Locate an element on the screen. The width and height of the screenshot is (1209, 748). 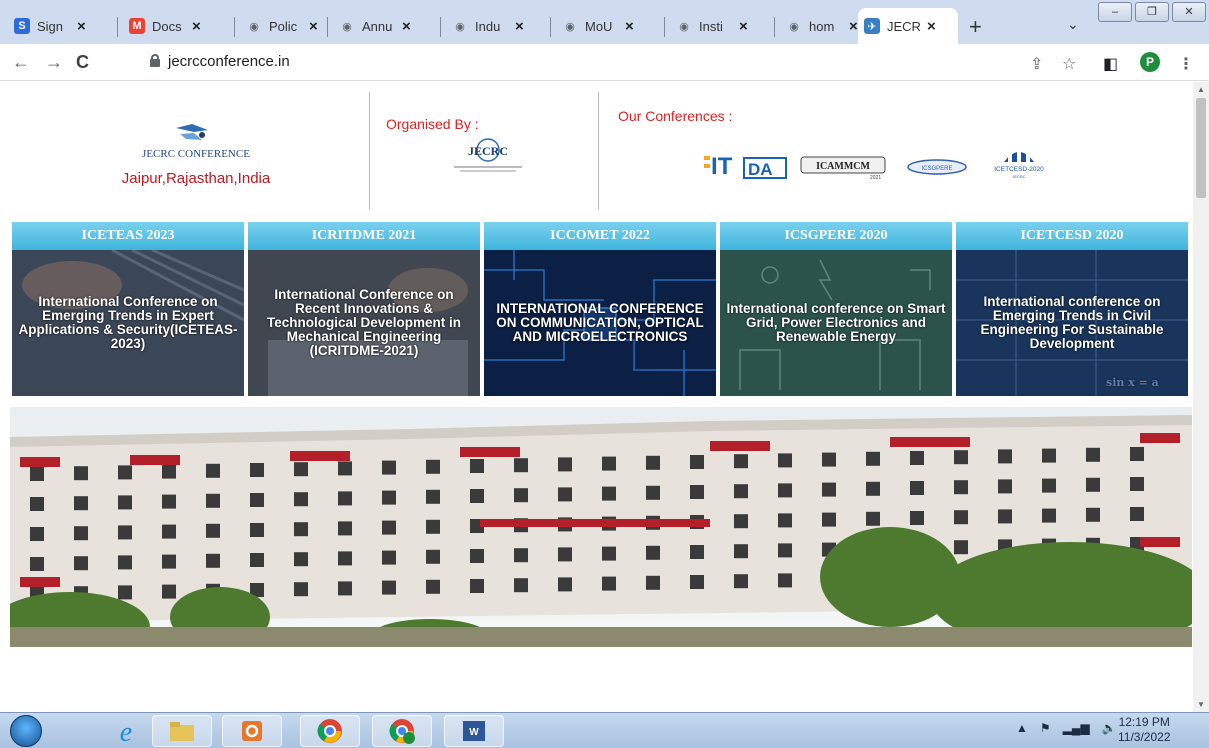
outlook-icon is located at coordinates (252, 731).